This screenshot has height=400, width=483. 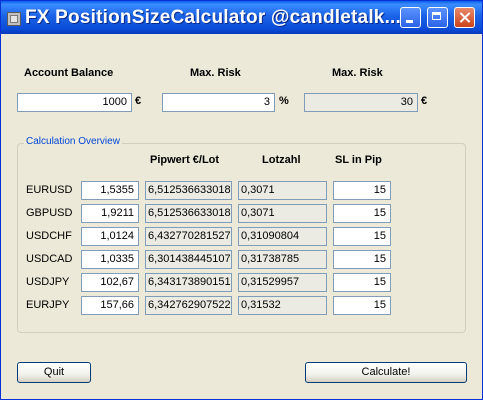 I want to click on lotzahl-field: 0,31738785, so click(x=282, y=259).